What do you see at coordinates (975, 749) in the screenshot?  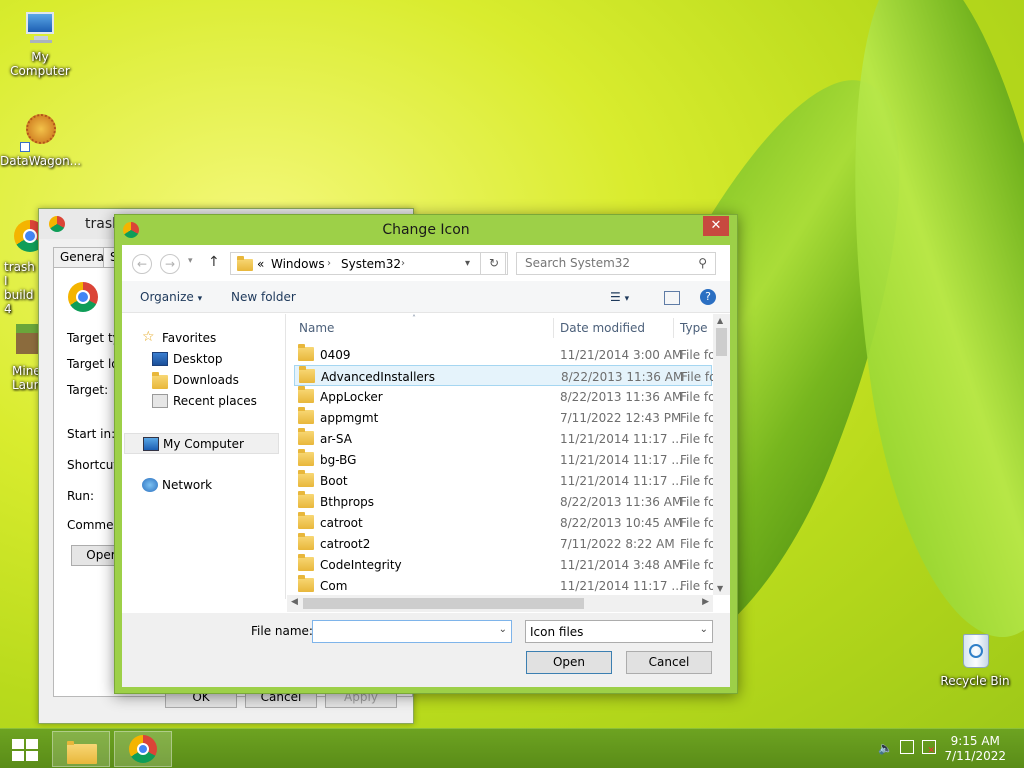 I see `clock: 9:15 AM 7/11/2022` at bounding box center [975, 749].